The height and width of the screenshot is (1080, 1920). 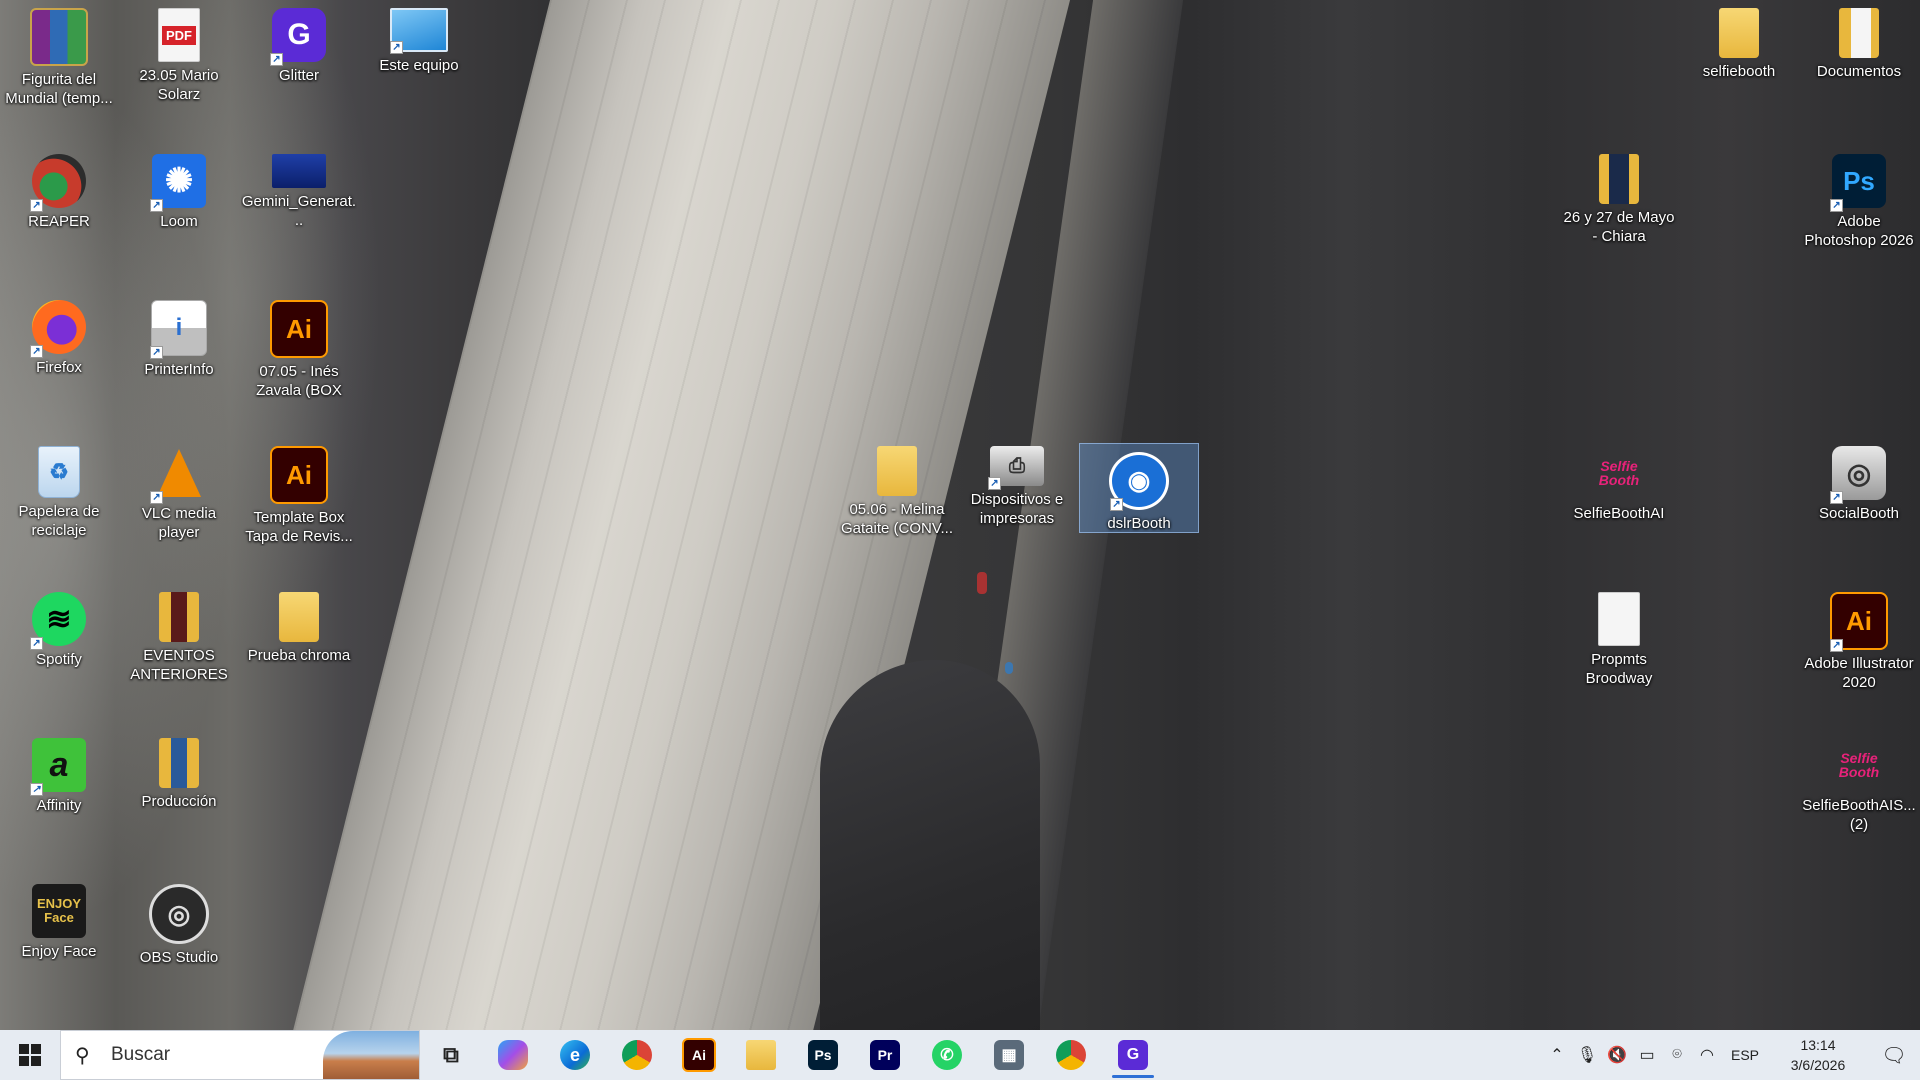 I want to click on desktop-icon-photoshop: Ps ↗ Adobe Photoshop 2026, so click(x=1859, y=216).